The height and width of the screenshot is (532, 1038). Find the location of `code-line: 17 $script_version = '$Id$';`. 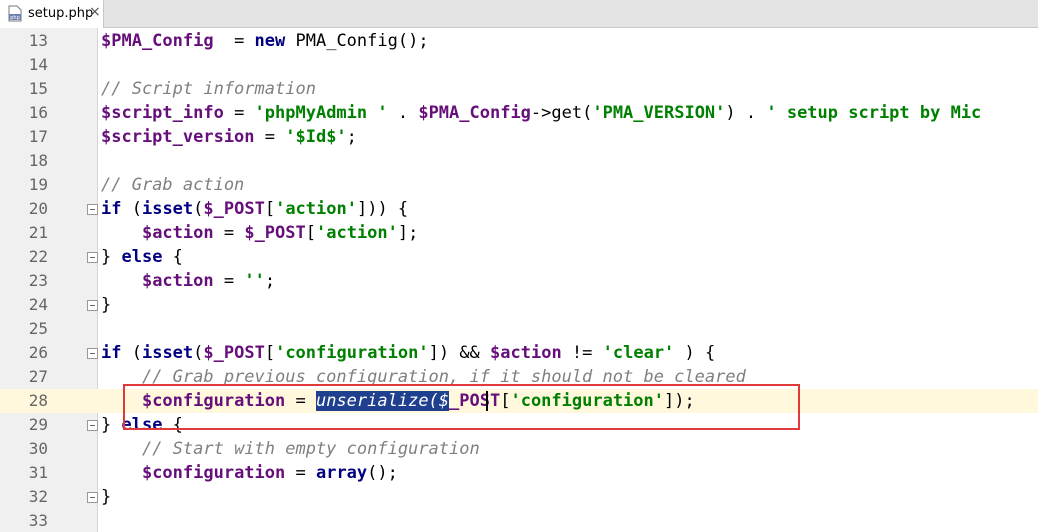

code-line: 17 $script_version = '$Id$'; is located at coordinates (519, 137).